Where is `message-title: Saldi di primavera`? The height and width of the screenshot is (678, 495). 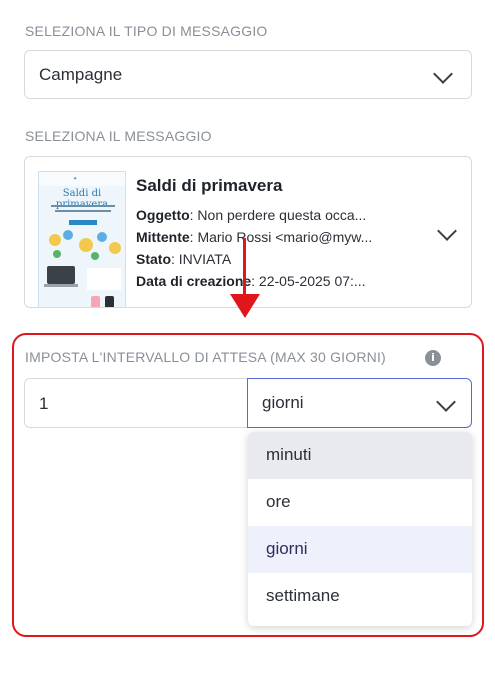
message-title: Saldi di primavera is located at coordinates (209, 185).